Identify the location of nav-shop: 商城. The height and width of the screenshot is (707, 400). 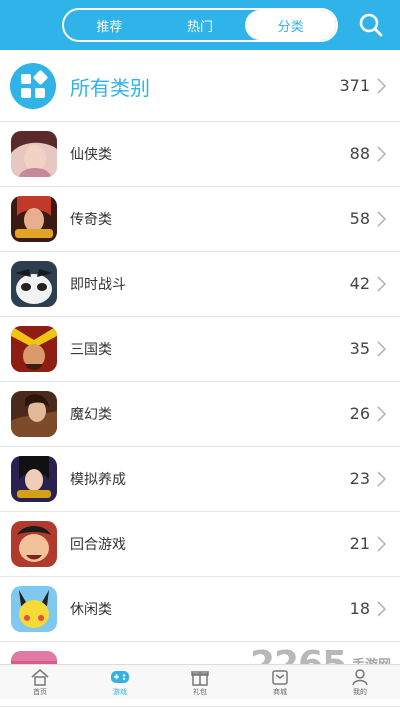
(280, 682).